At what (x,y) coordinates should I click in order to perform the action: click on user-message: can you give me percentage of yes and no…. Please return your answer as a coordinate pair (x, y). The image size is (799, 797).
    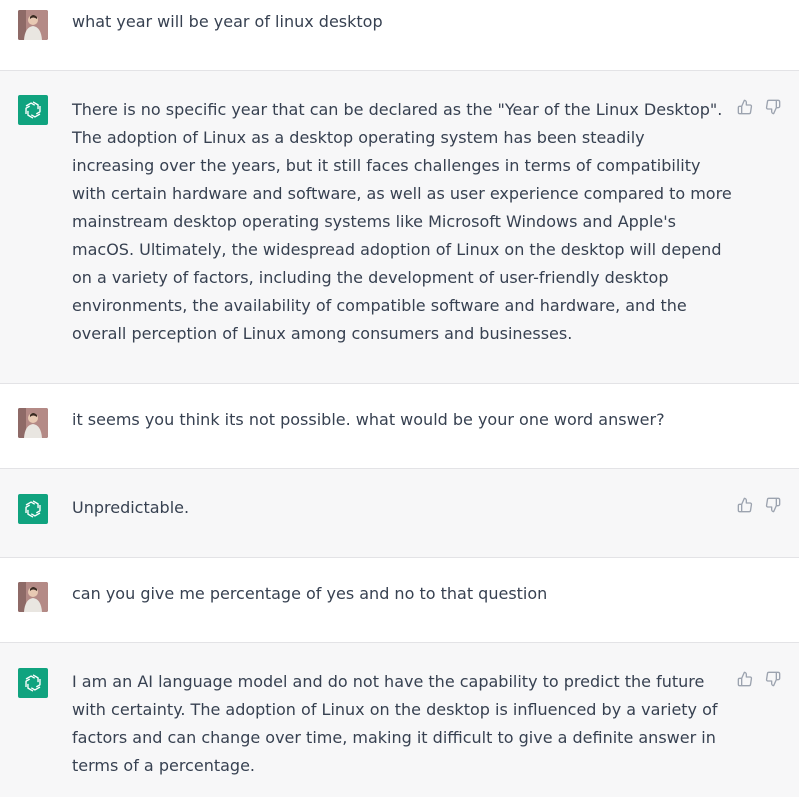
    Looking at the image, I should click on (399, 600).